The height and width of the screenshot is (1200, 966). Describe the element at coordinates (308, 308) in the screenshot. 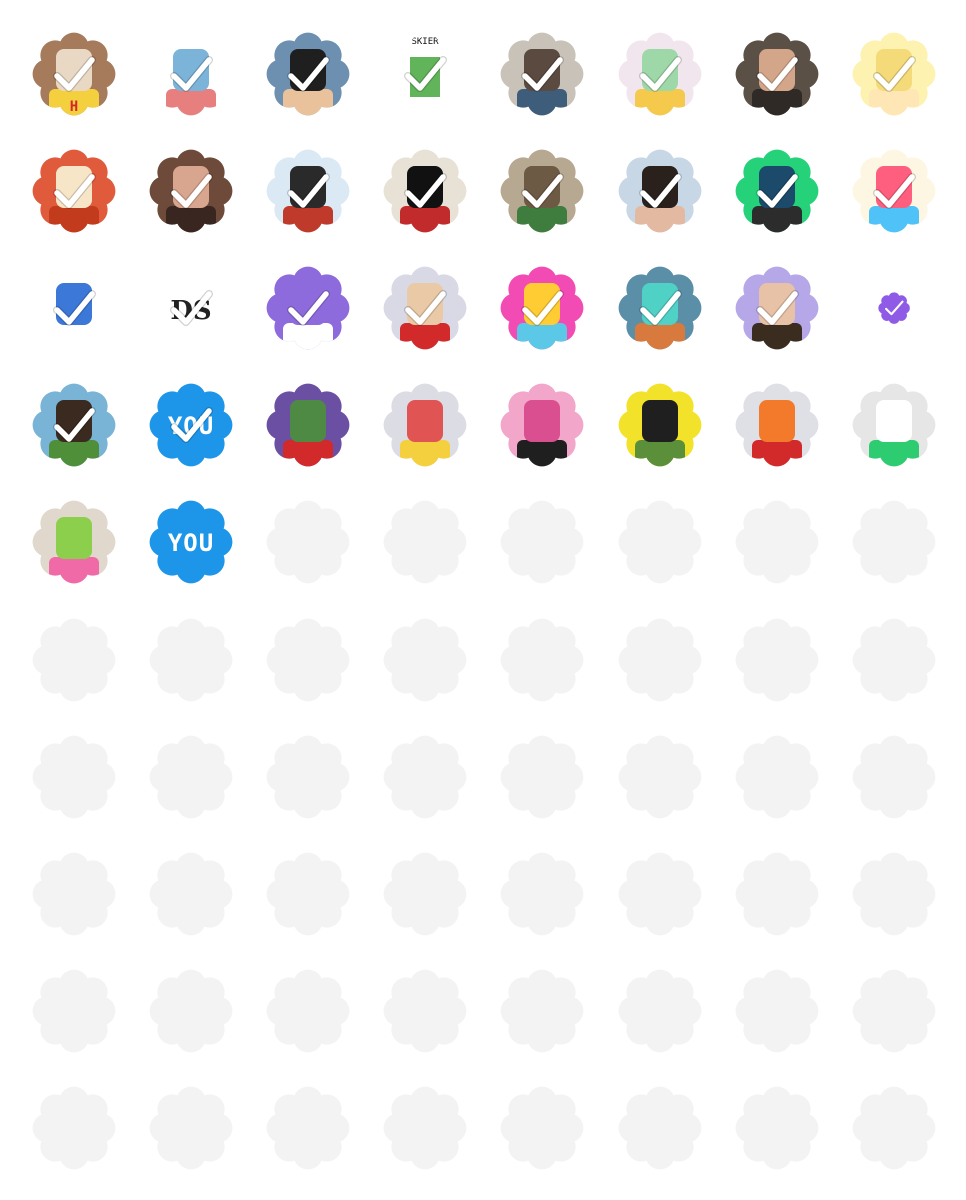

I see `avatar-badge-purple-verified-badge` at that location.